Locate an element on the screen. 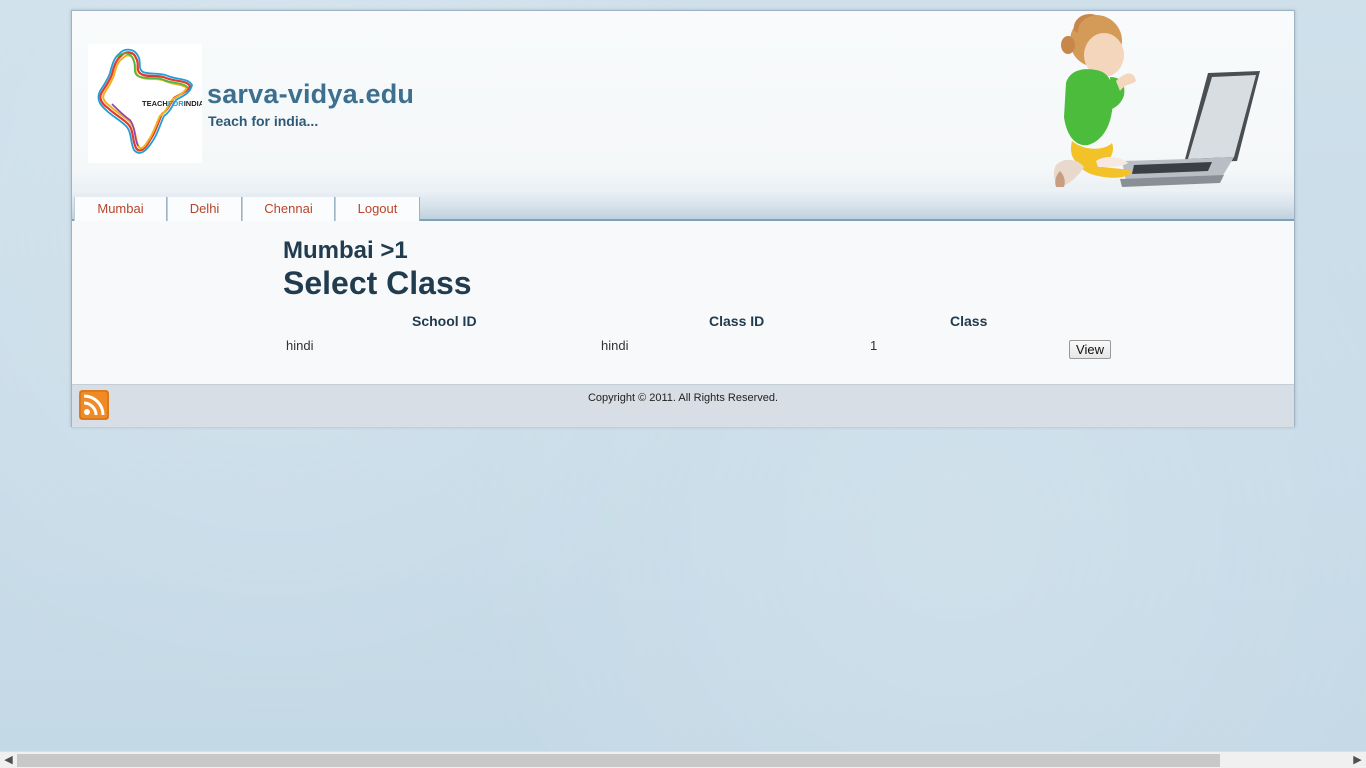  cell-class: 1 is located at coordinates (874, 345).